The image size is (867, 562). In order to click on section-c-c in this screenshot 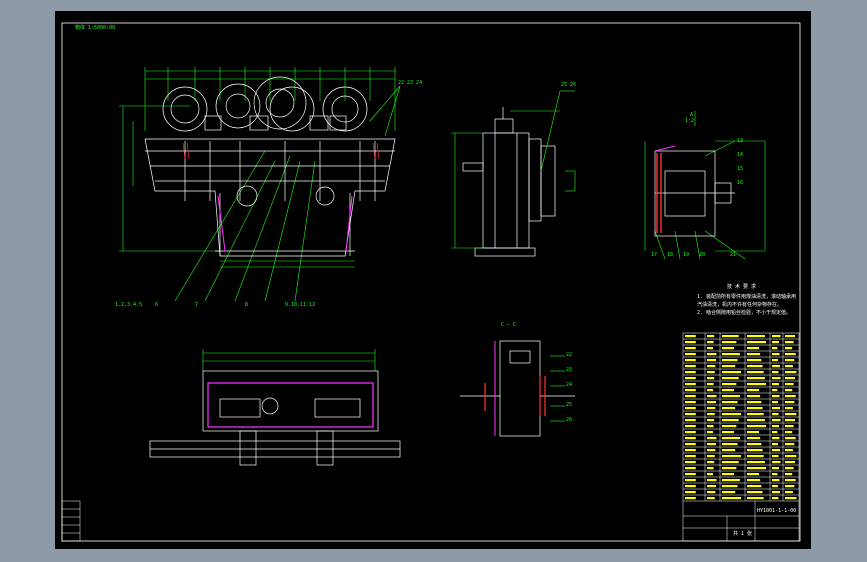, I will do `click(517, 388)`.